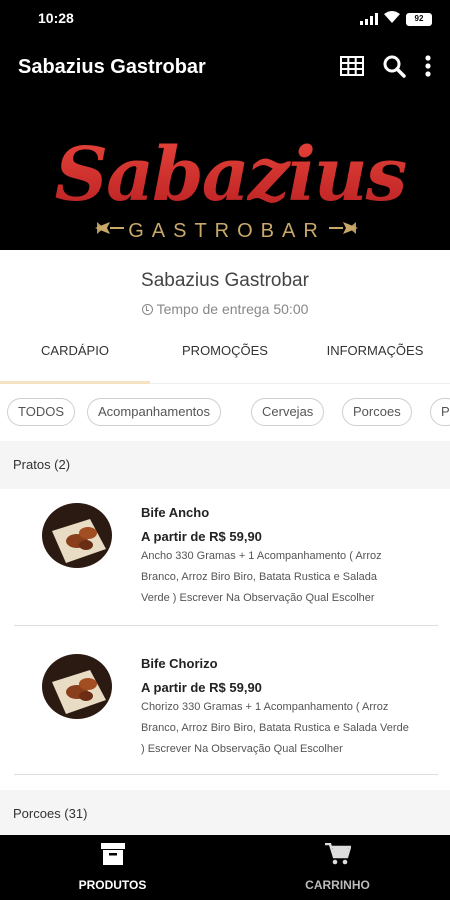 The width and height of the screenshot is (450, 900). What do you see at coordinates (428, 68) in the screenshot?
I see `more-vert-icon` at bounding box center [428, 68].